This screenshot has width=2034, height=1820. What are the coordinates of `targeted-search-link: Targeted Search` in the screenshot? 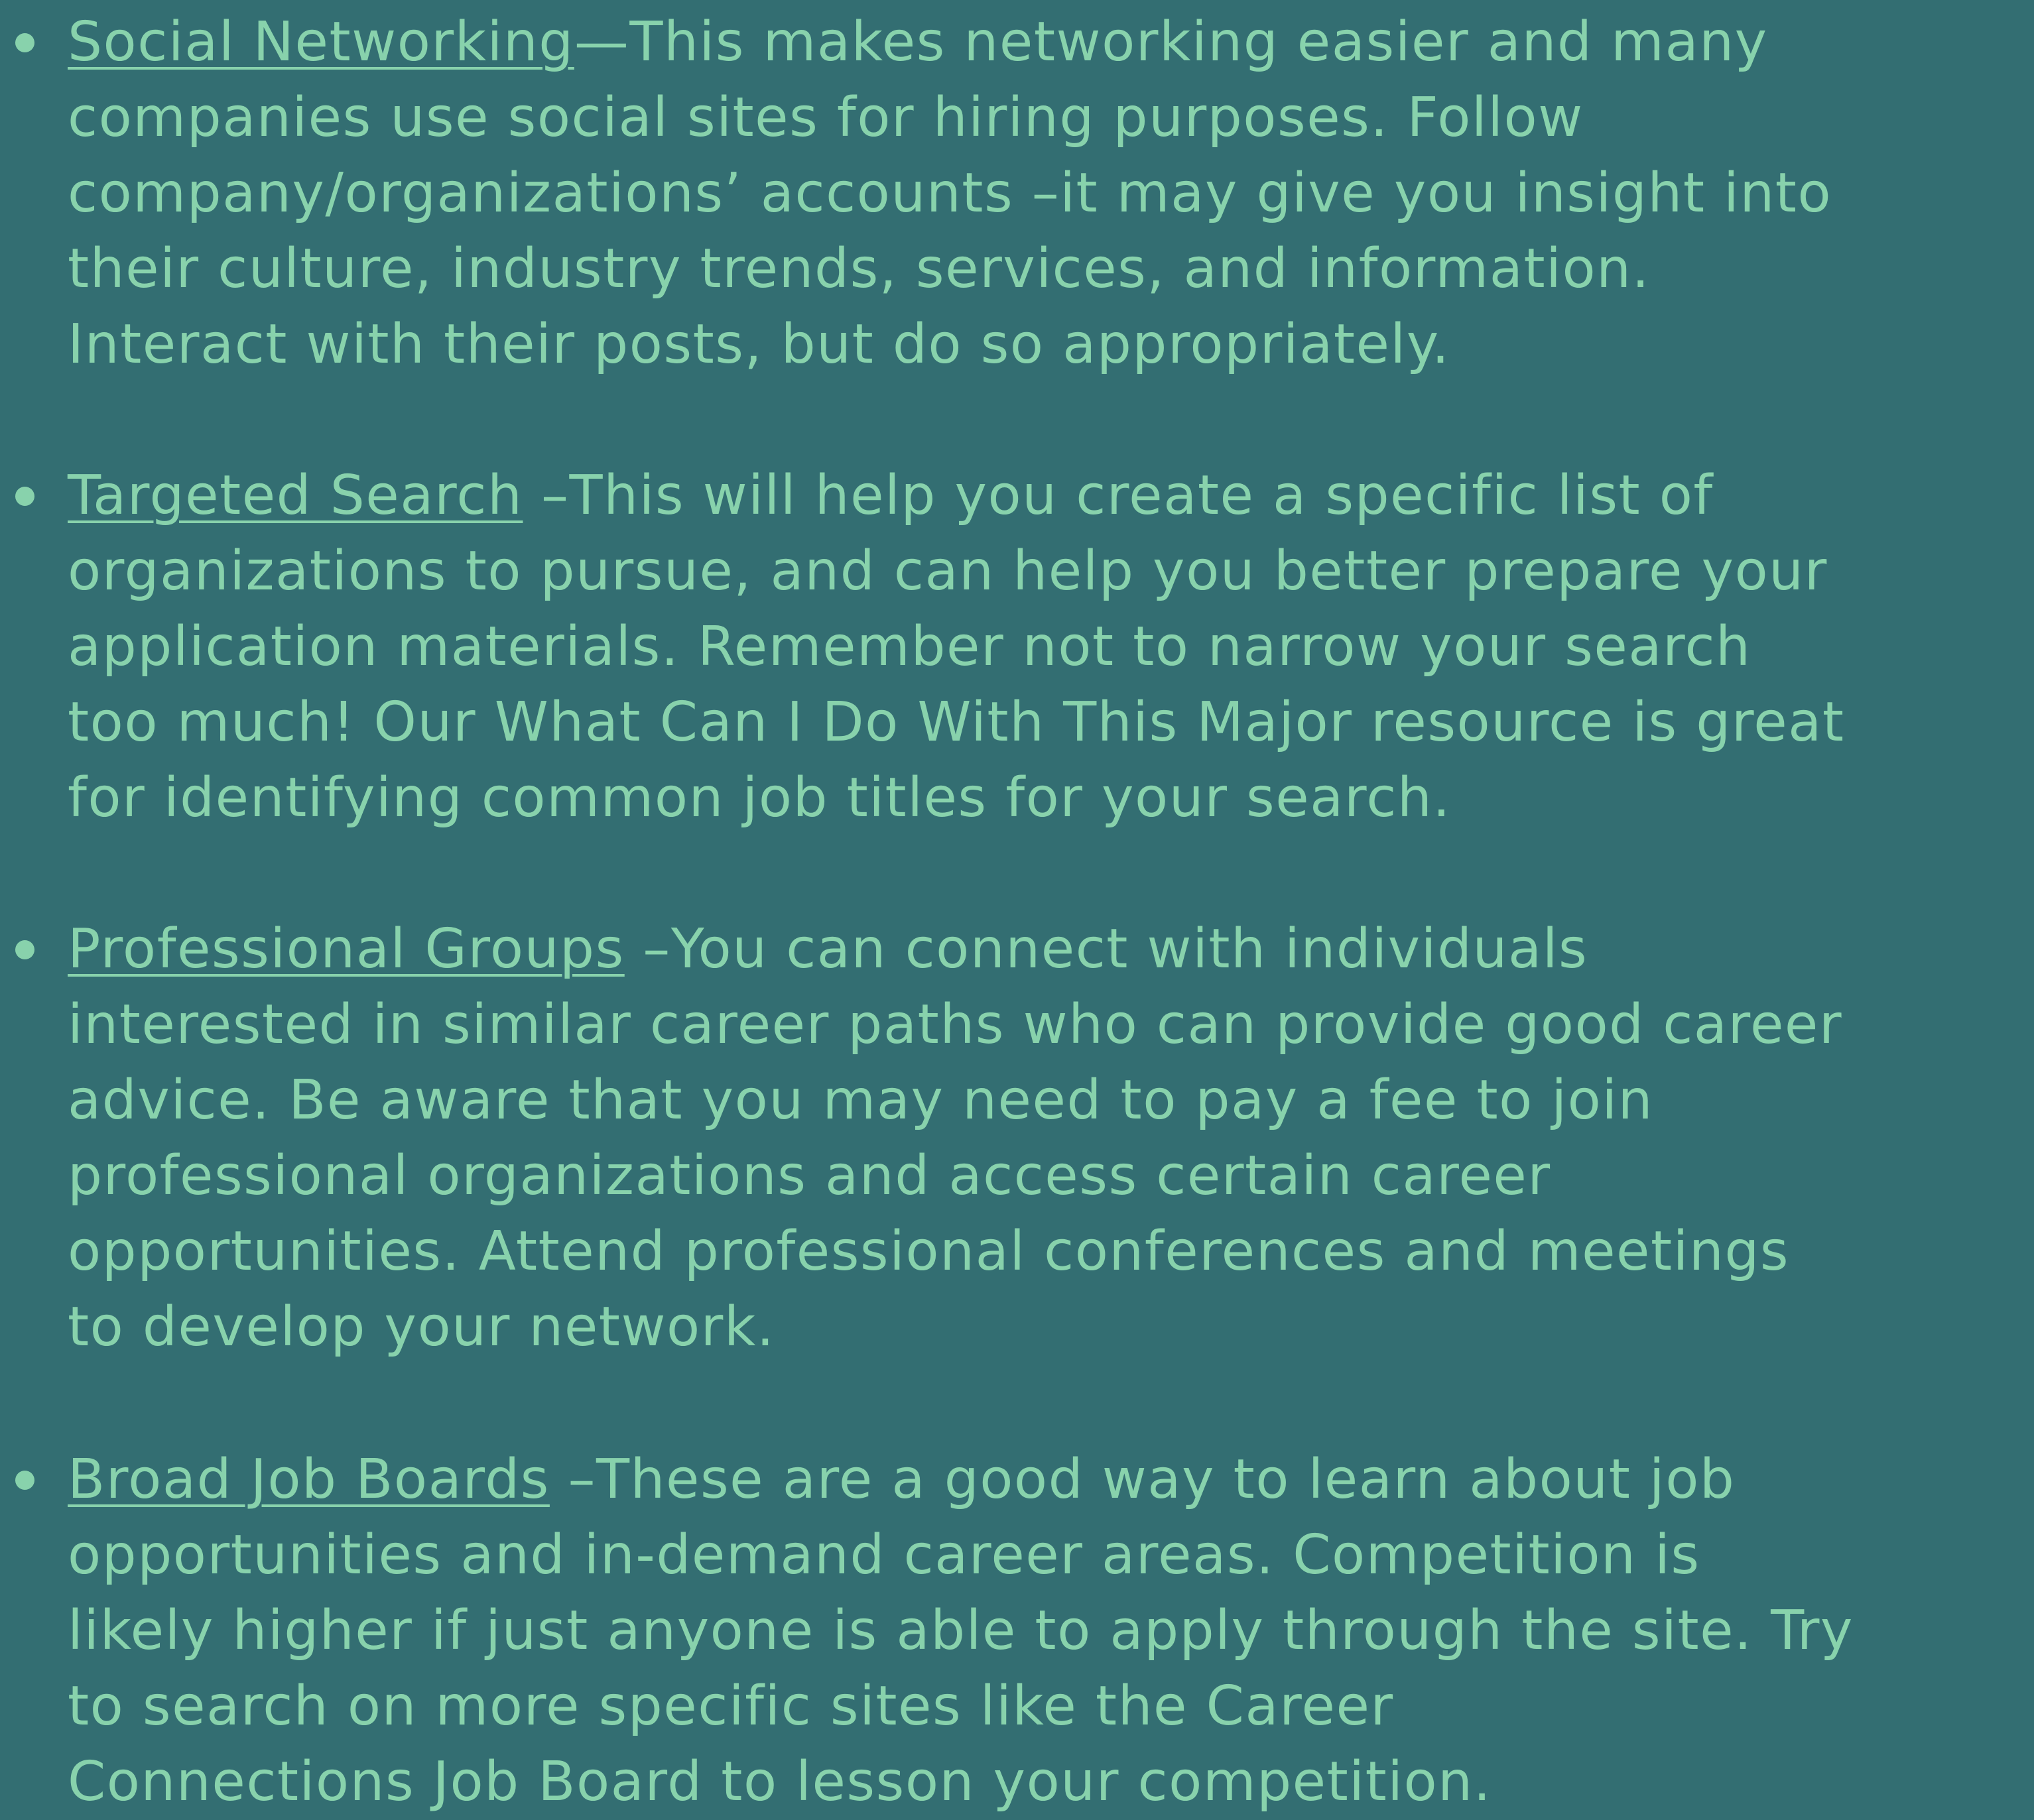 It's located at (296, 495).